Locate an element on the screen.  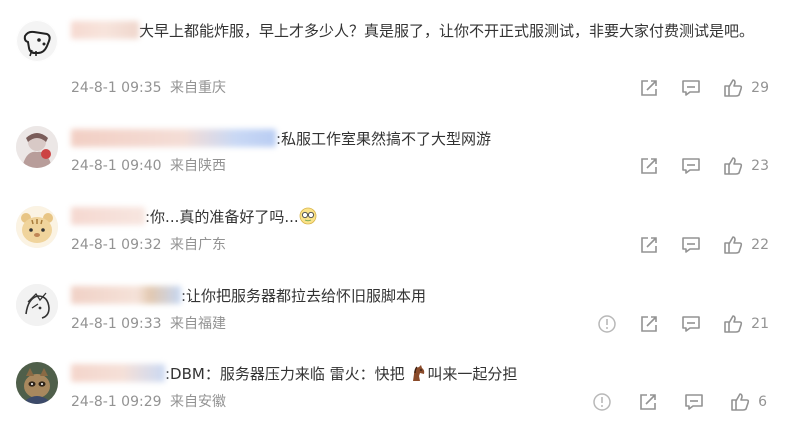
comment-text: :DBM：服务器压力来临 雷火：快把 叫来一起分担 is located at coordinates (420, 374).